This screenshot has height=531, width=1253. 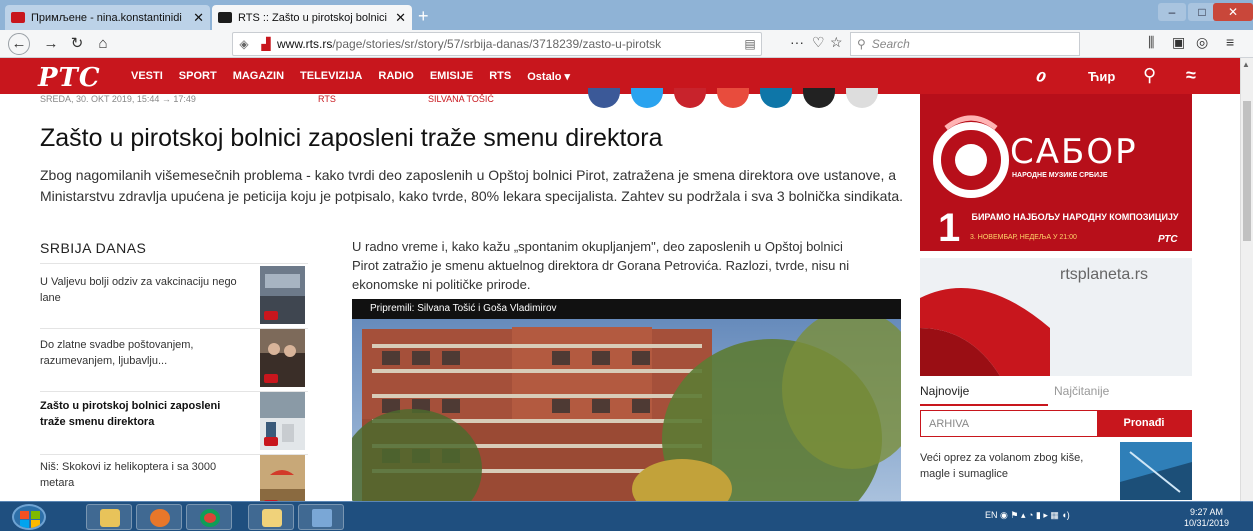 I want to click on chrome-taskbar-button, so click(x=209, y=517).